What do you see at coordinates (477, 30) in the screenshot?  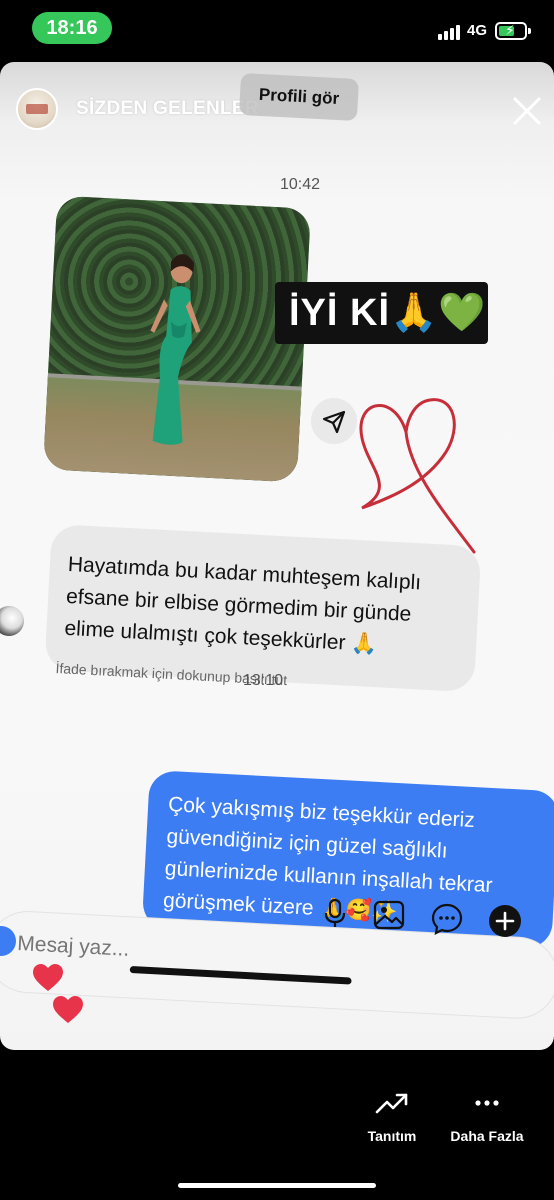 I see `network-type: 4G` at bounding box center [477, 30].